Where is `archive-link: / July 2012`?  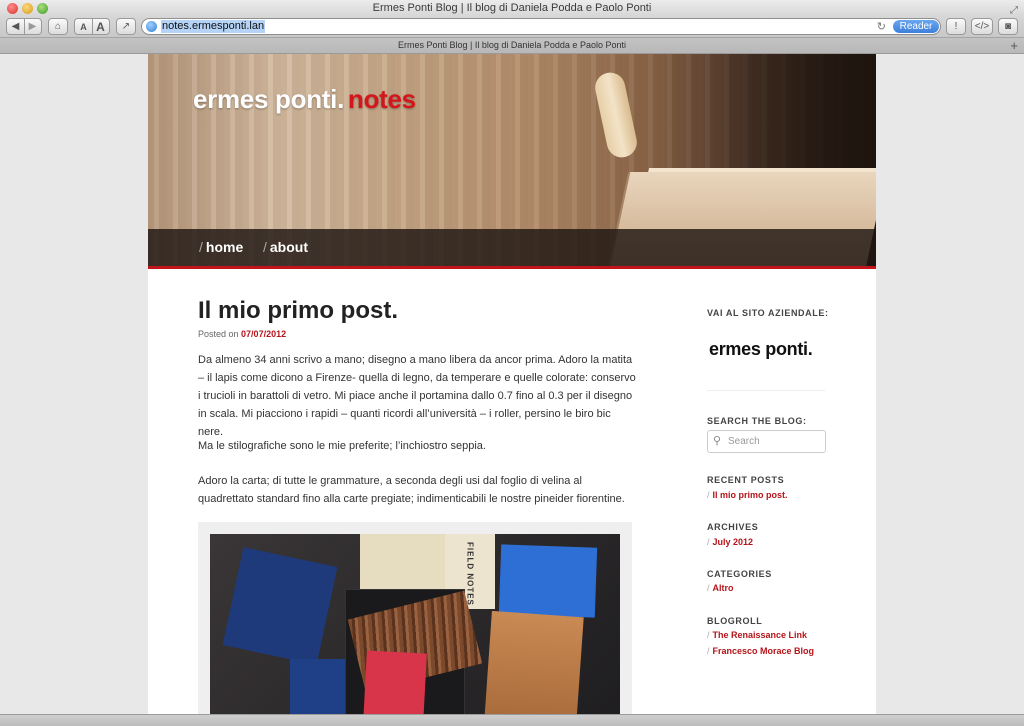
archive-link: / July 2012 is located at coordinates (730, 542).